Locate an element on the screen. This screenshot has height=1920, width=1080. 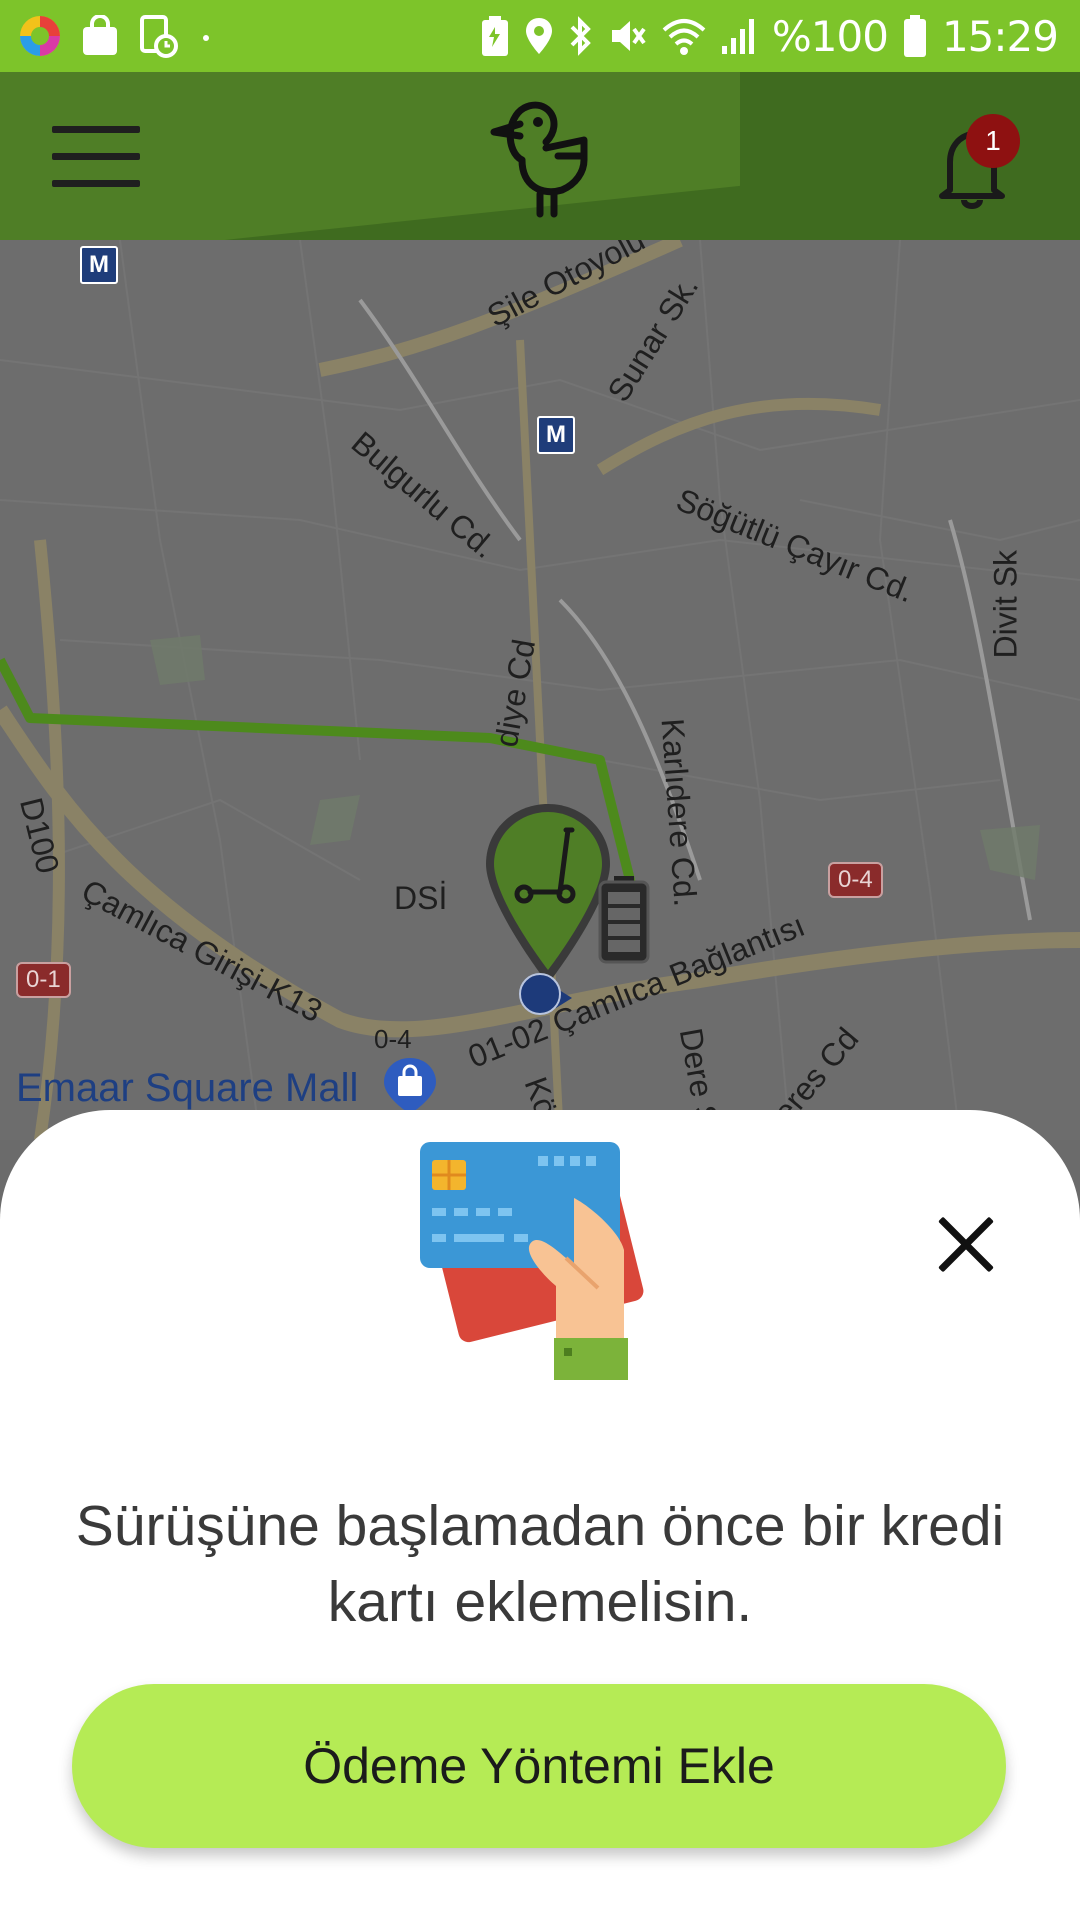
map-street-label: DSİ is located at coordinates (421, 898).